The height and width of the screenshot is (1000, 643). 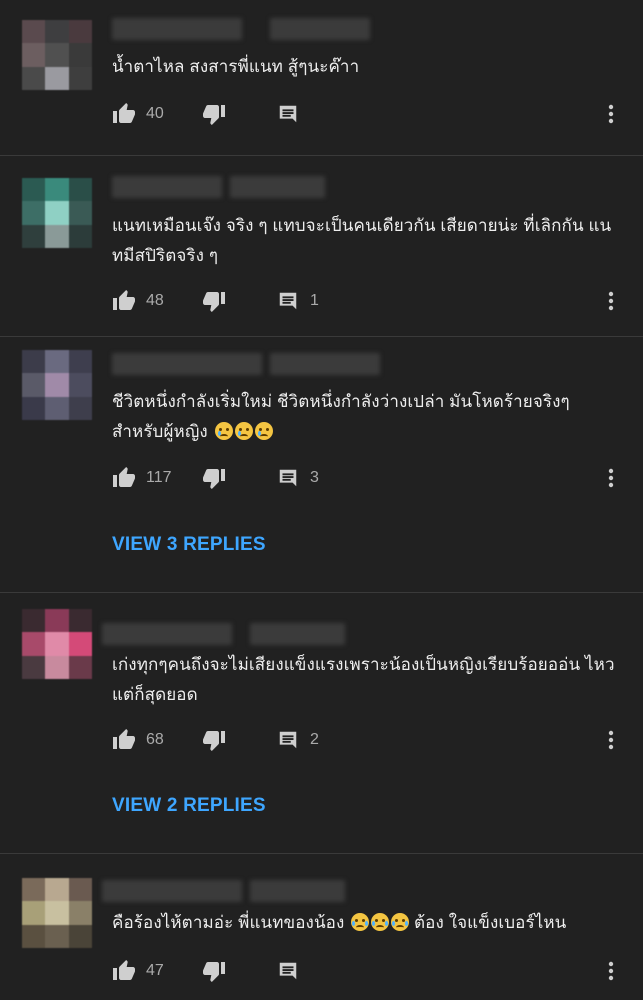 What do you see at coordinates (314, 477) in the screenshot?
I see `reply-count: 3` at bounding box center [314, 477].